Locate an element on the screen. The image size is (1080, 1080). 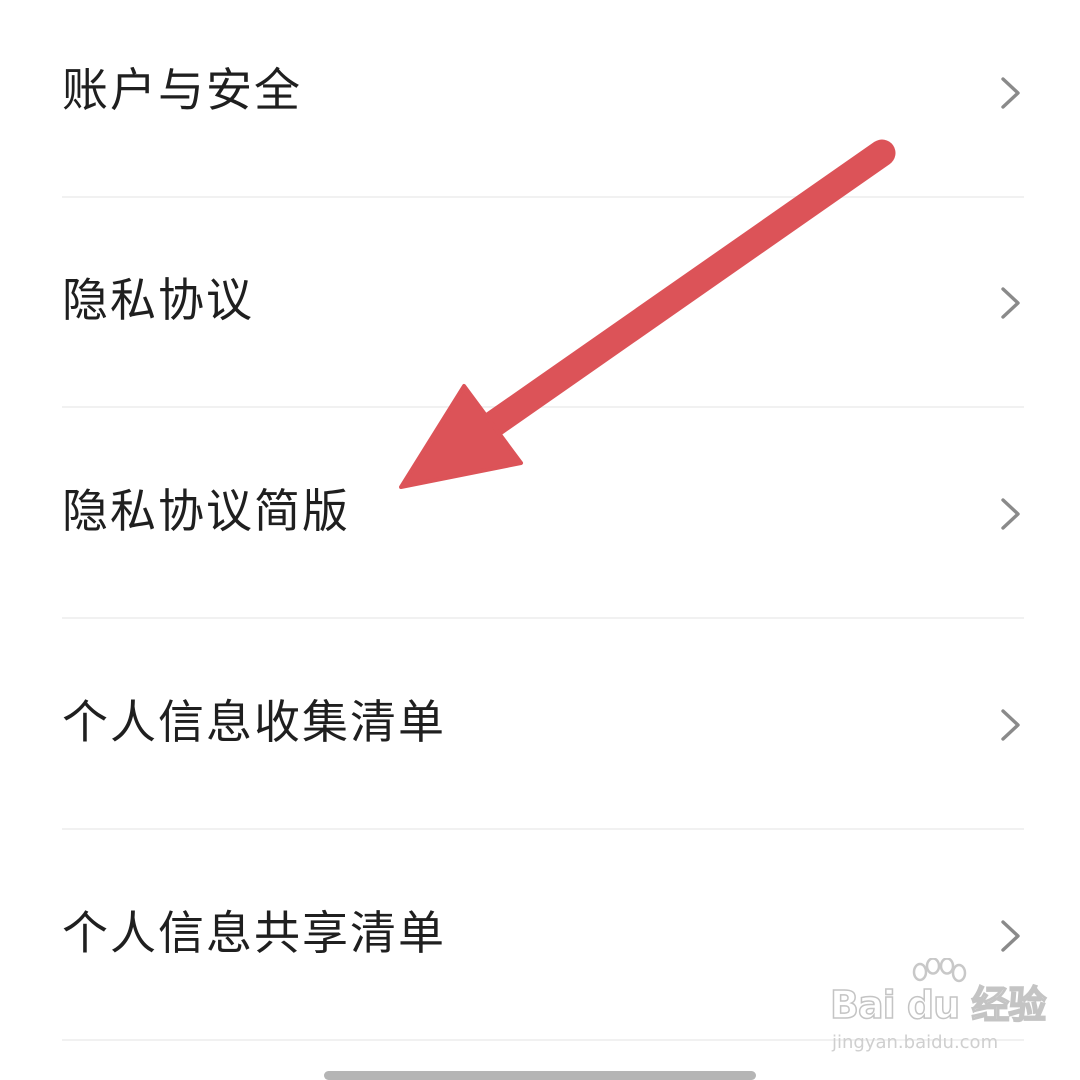
home-indicator-bar is located at coordinates (540, 1075).